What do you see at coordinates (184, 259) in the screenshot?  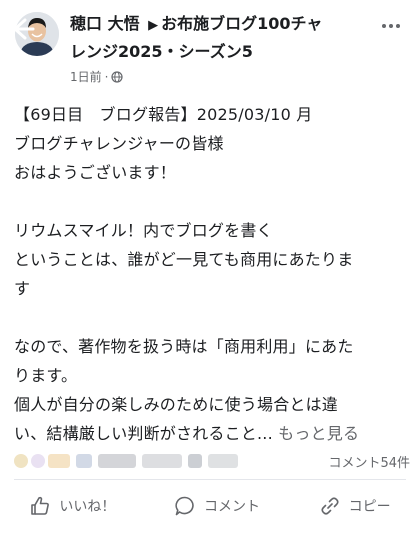 I see `post-line: ということは、誰がど一見ても商用にあたりま` at bounding box center [184, 259].